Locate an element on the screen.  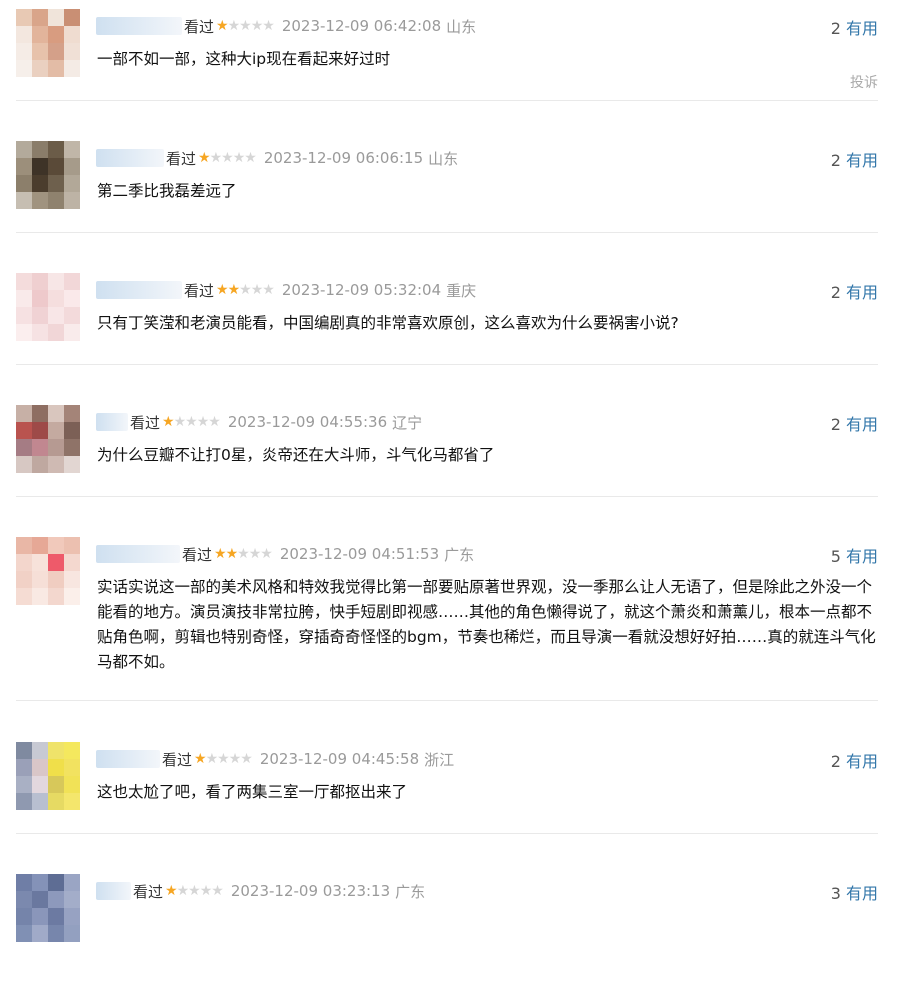
comment-time: 2023-12-09 06:06:15 is located at coordinates (343, 158).